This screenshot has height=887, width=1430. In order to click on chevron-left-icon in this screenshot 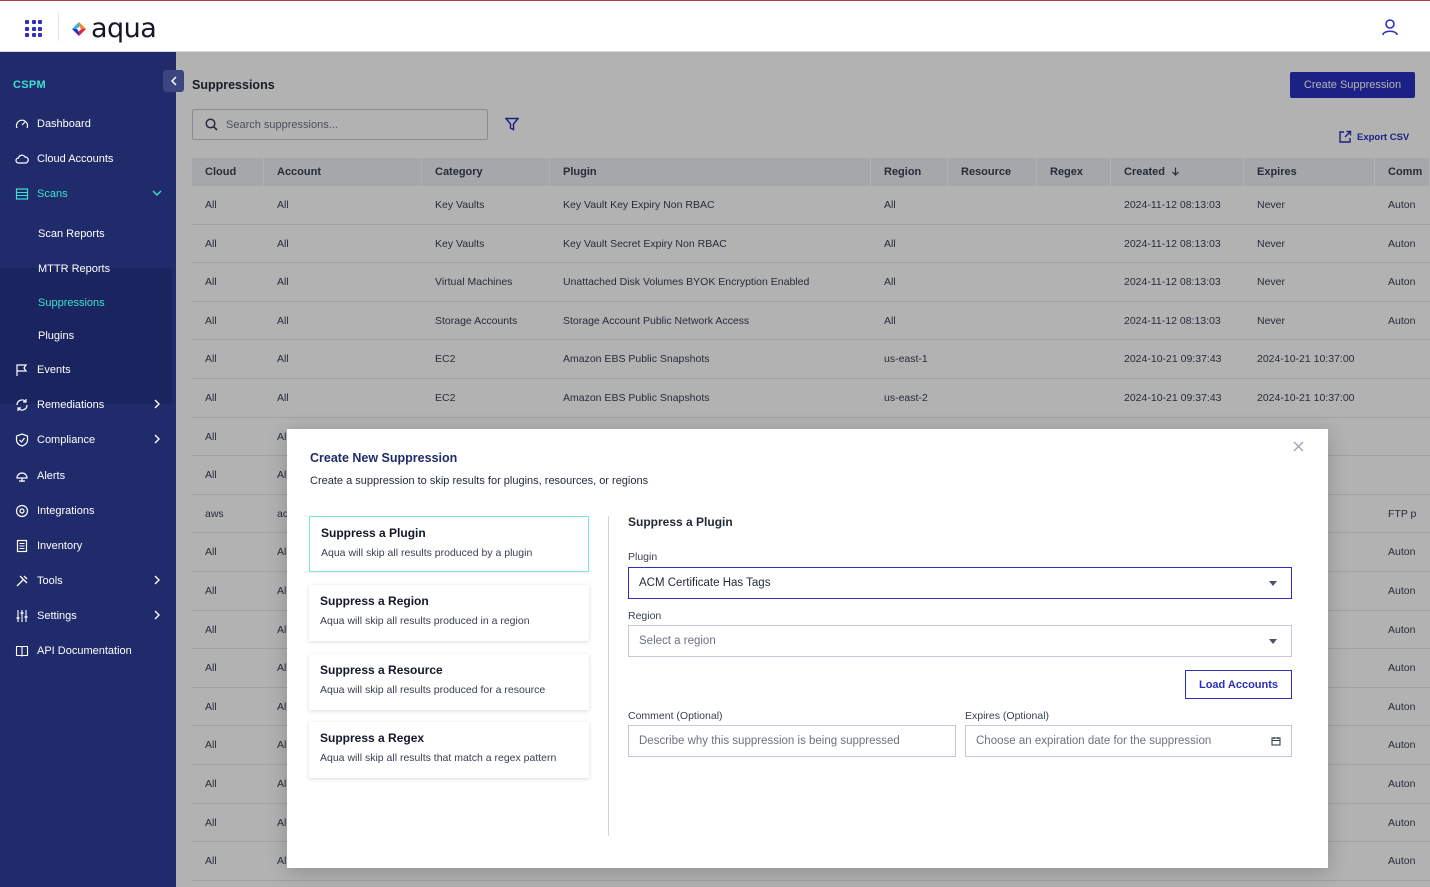, I will do `click(173, 81)`.